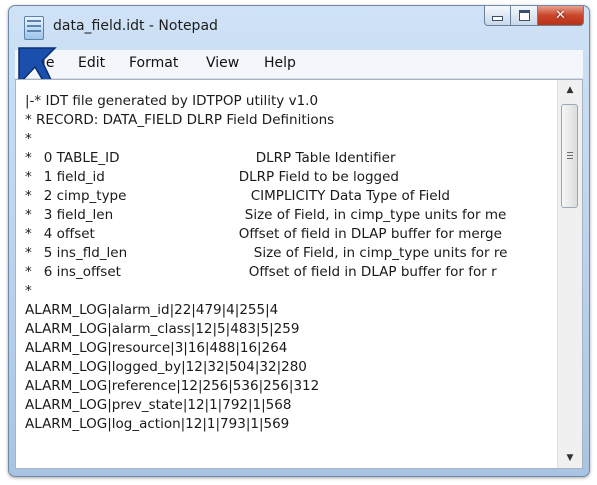 This screenshot has width=597, height=485. Describe the element at coordinates (28, 139) in the screenshot. I see `header-line-3: *` at that location.